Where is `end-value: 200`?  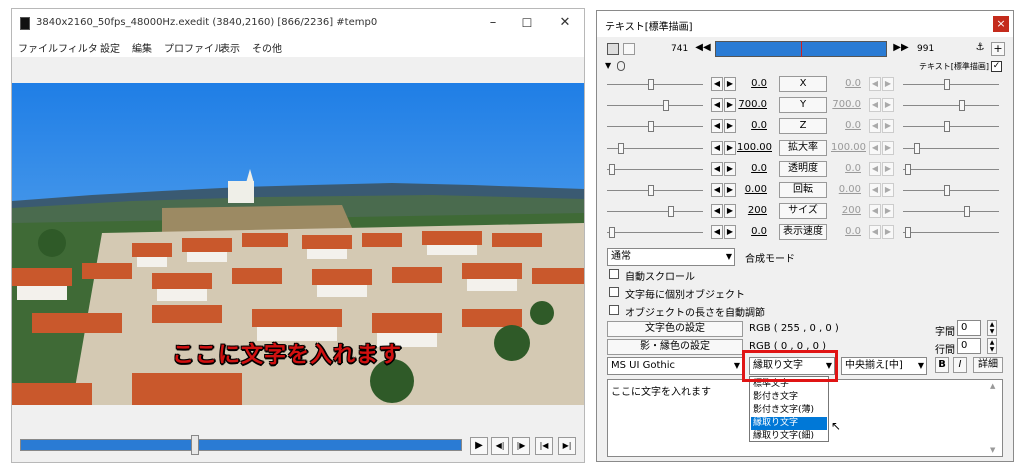 end-value: 200 is located at coordinates (846, 210).